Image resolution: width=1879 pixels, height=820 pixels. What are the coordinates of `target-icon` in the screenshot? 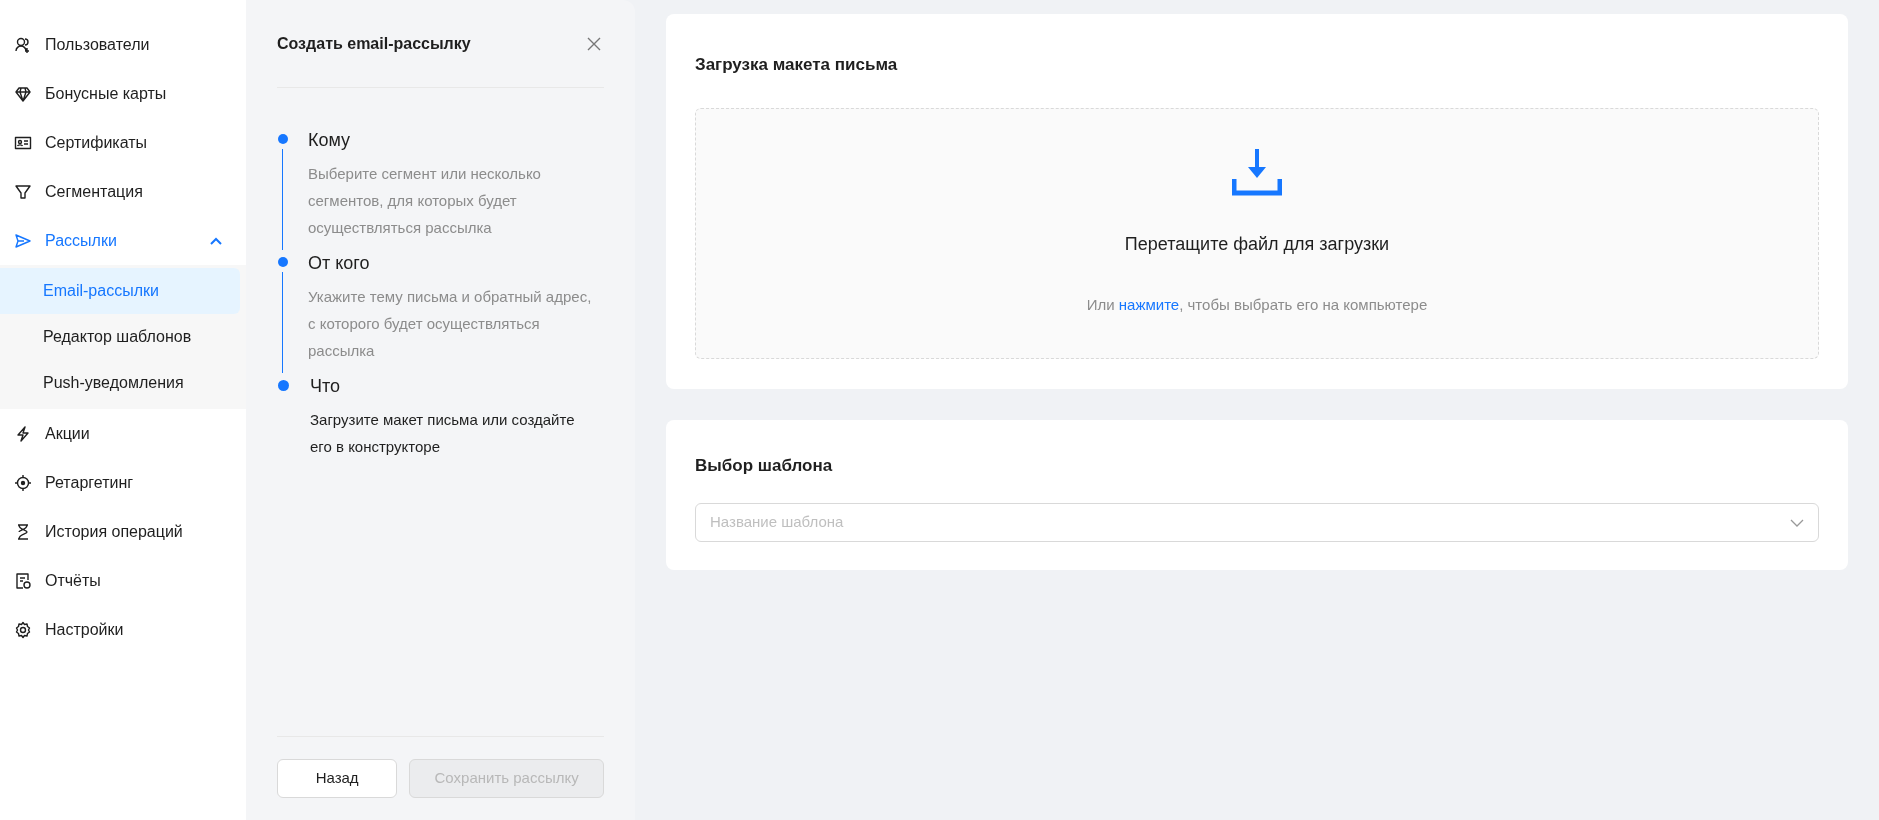 It's located at (23, 482).